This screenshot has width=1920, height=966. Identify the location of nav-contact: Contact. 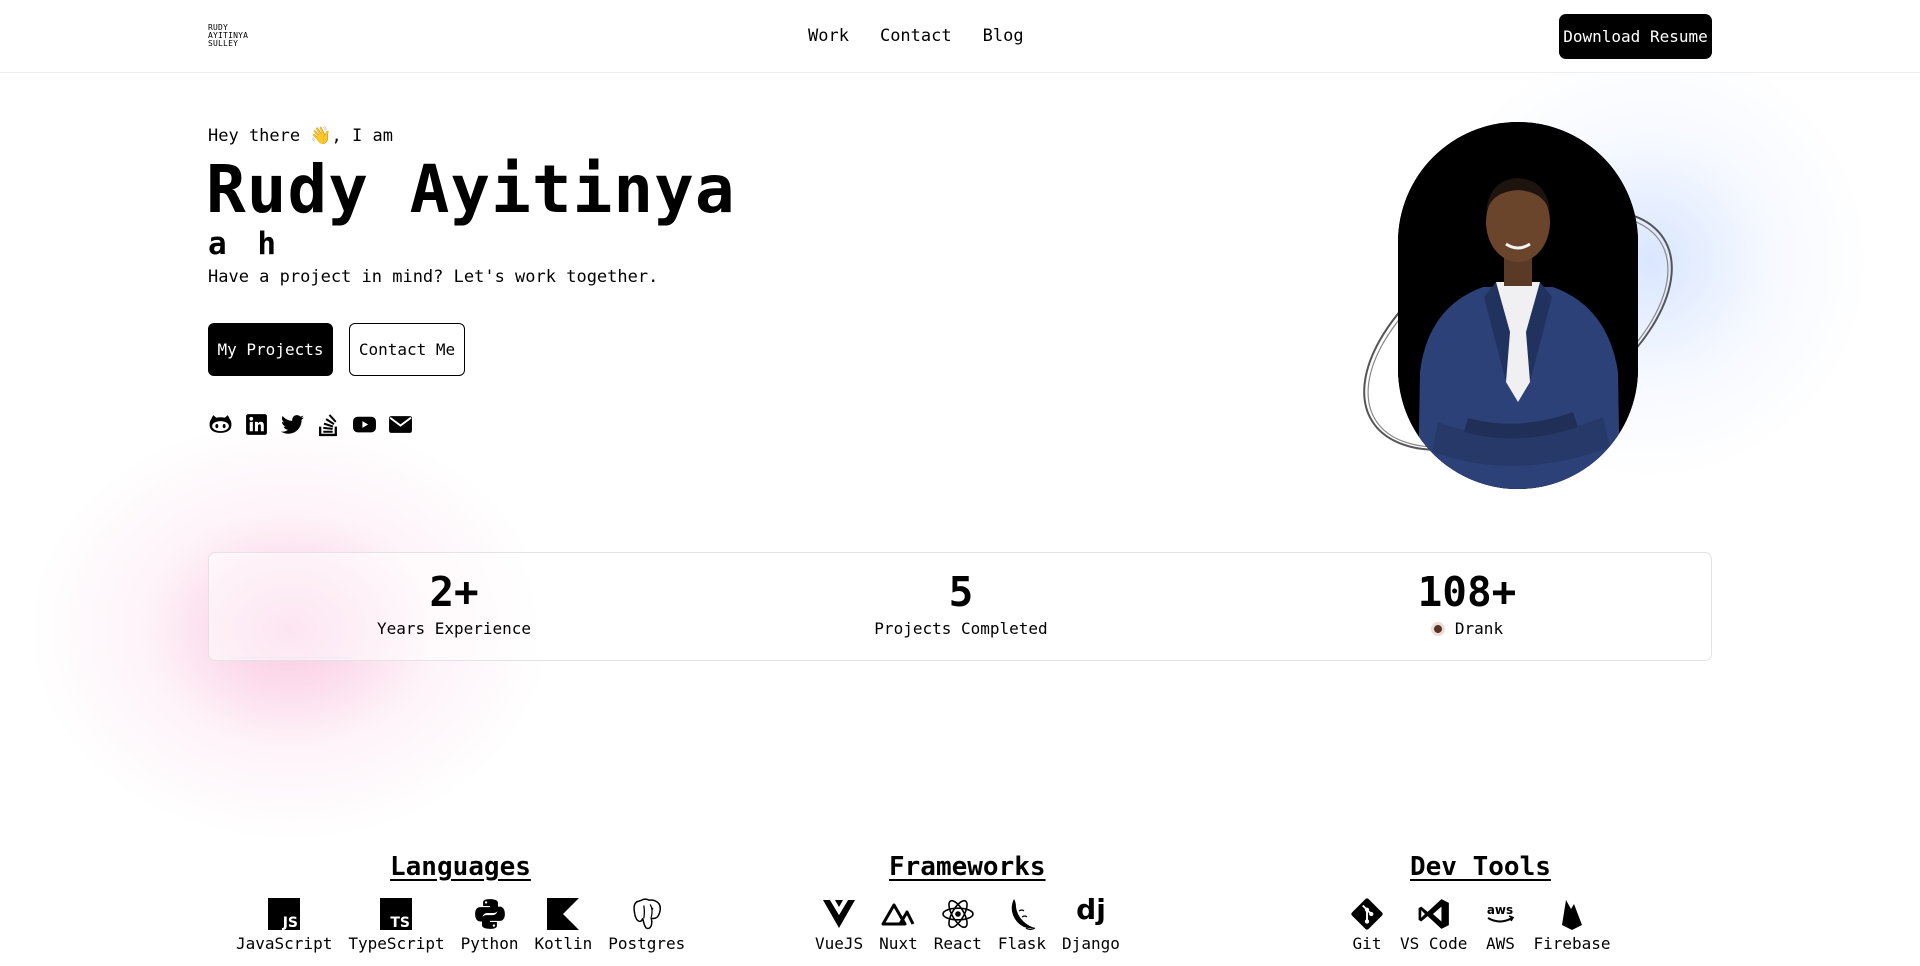
(916, 36).